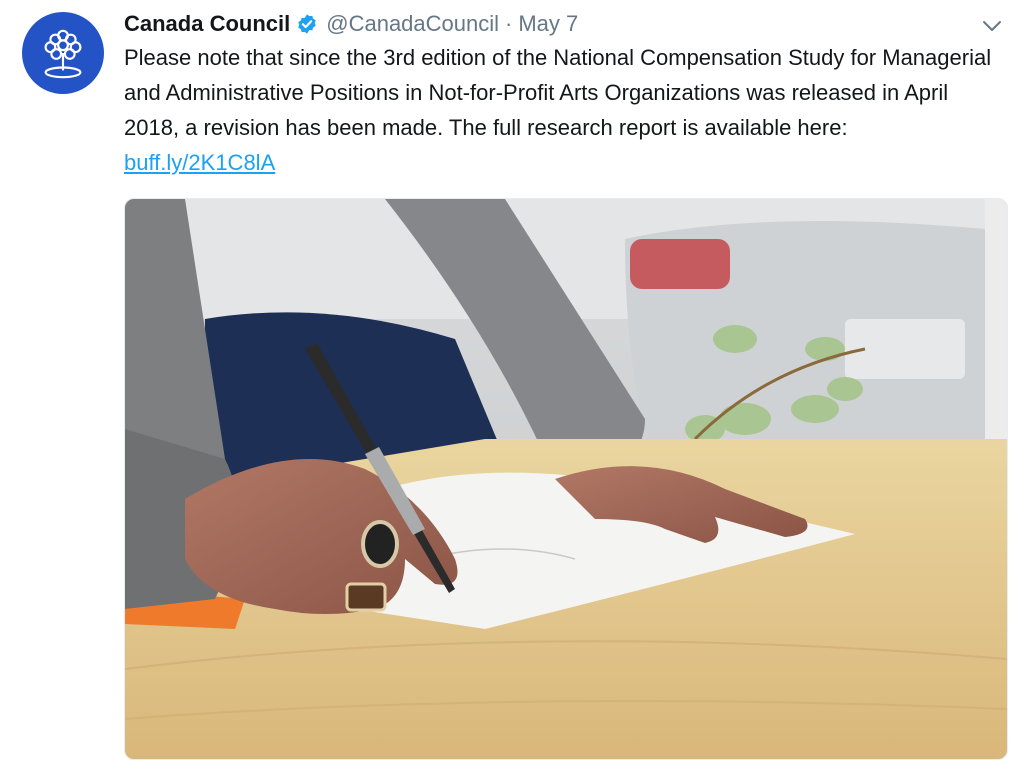 This screenshot has height=769, width=1024. I want to click on chevron-down-icon, so click(992, 26).